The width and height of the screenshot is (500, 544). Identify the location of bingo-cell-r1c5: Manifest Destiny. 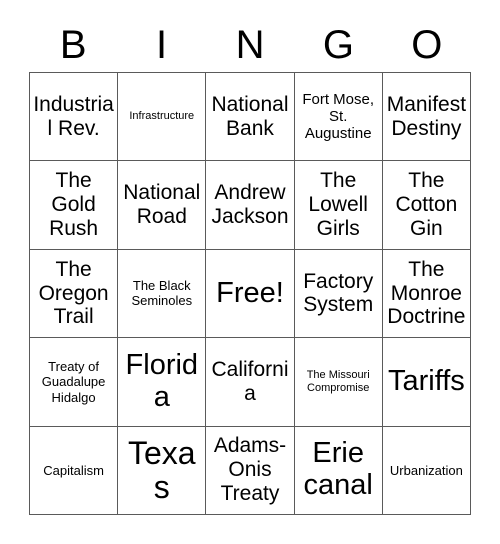
(426, 117).